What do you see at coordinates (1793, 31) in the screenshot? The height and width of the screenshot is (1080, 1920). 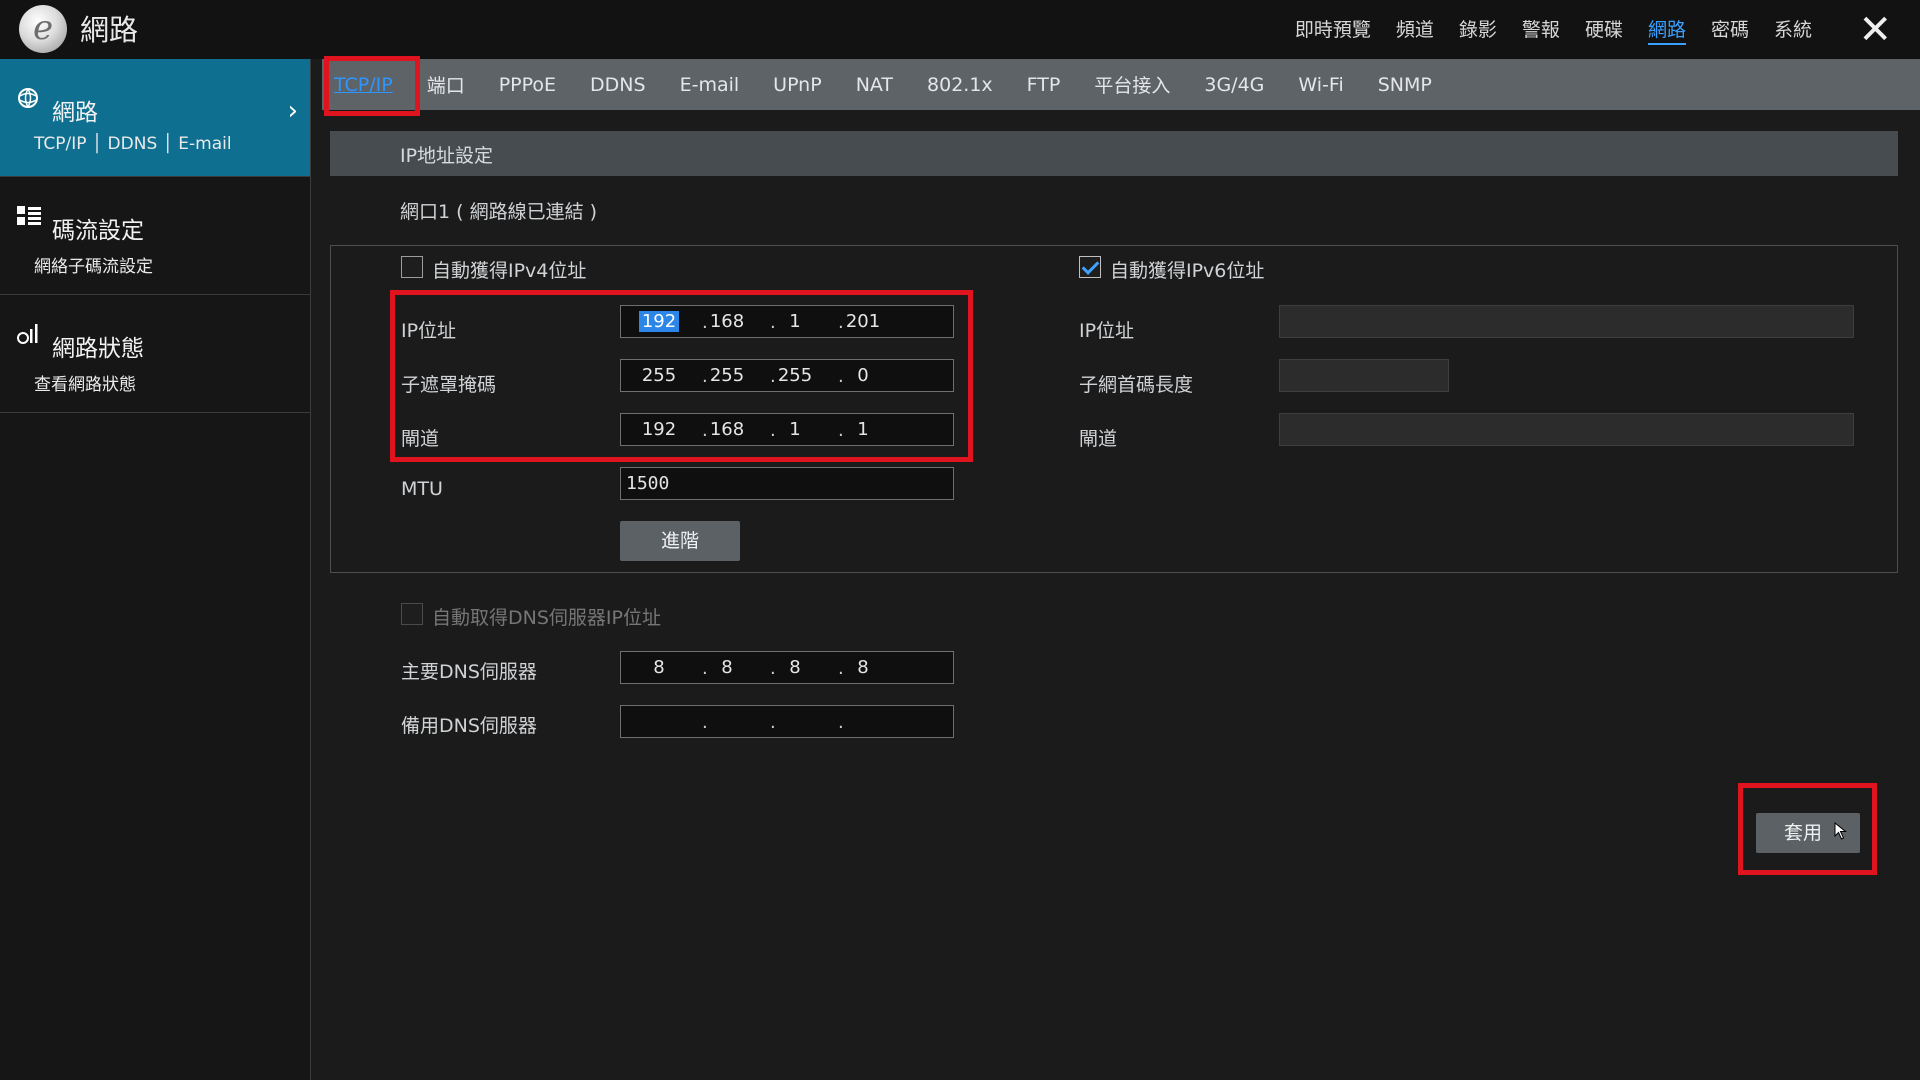 I see `top-nav-item: 系統` at bounding box center [1793, 31].